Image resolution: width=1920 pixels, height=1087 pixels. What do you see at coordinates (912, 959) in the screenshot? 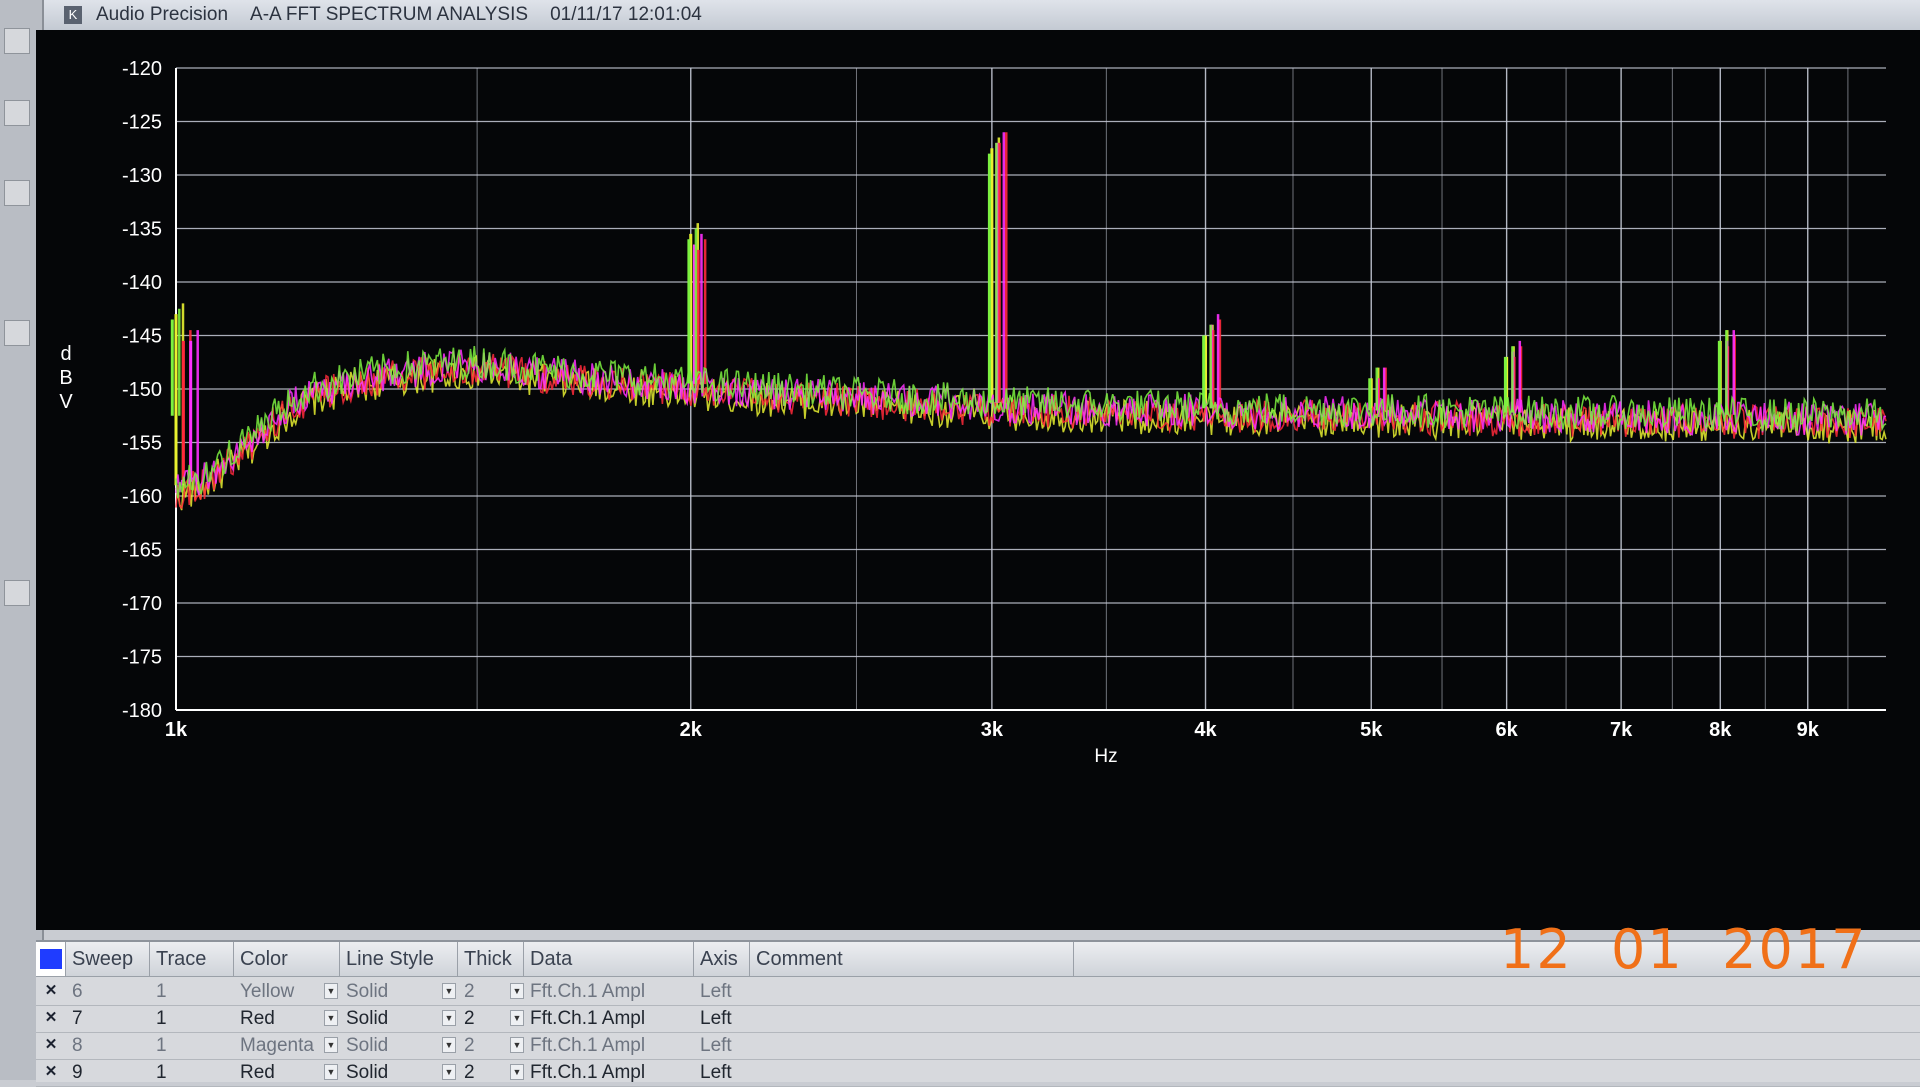
I see `col-comment: Comment` at bounding box center [912, 959].